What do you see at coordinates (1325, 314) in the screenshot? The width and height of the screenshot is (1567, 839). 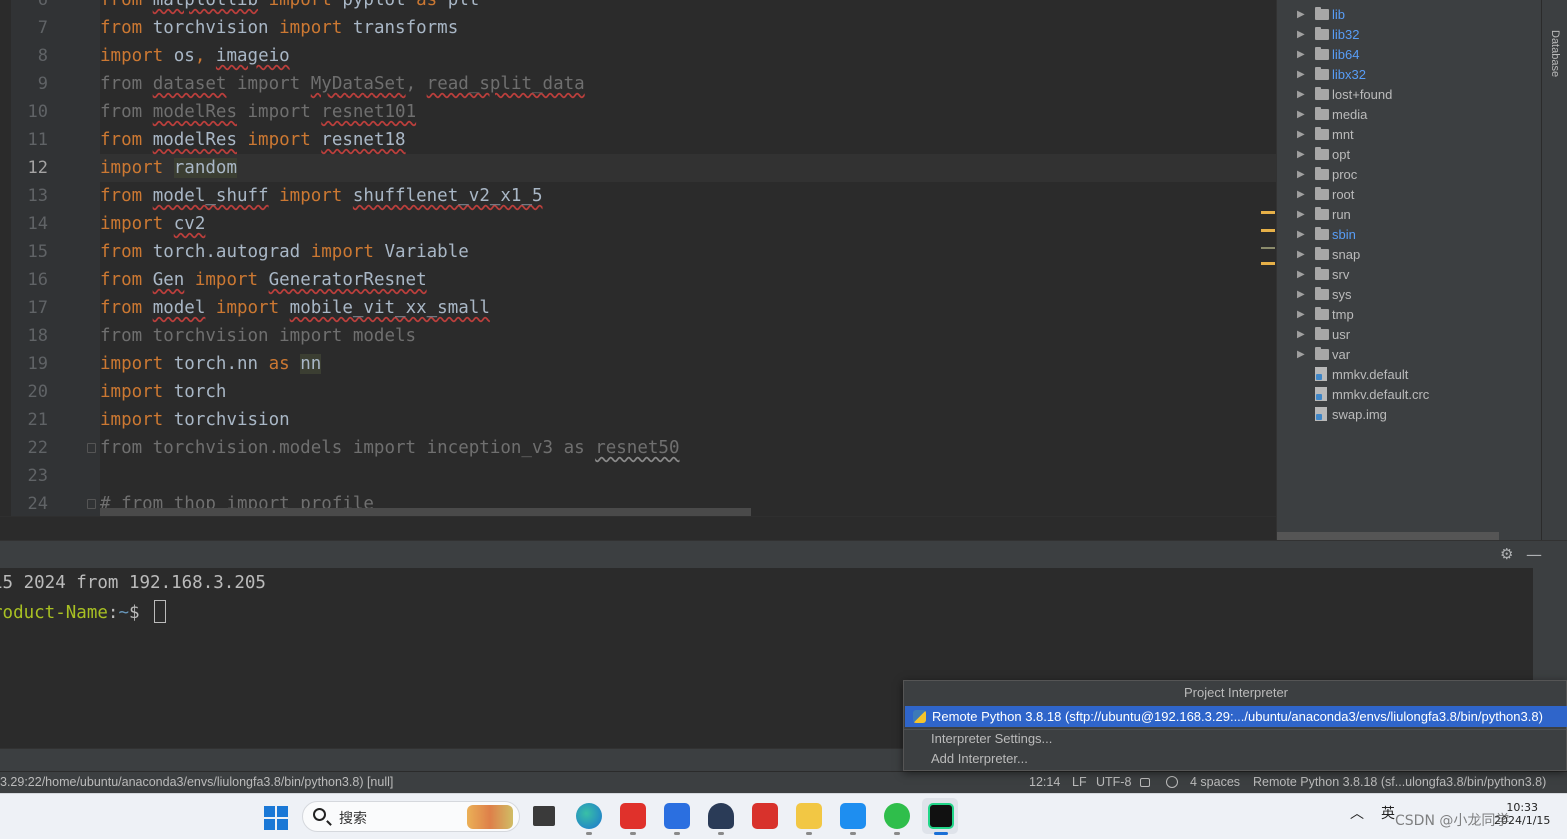 I see `tree-folder: ▶ tmp` at bounding box center [1325, 314].